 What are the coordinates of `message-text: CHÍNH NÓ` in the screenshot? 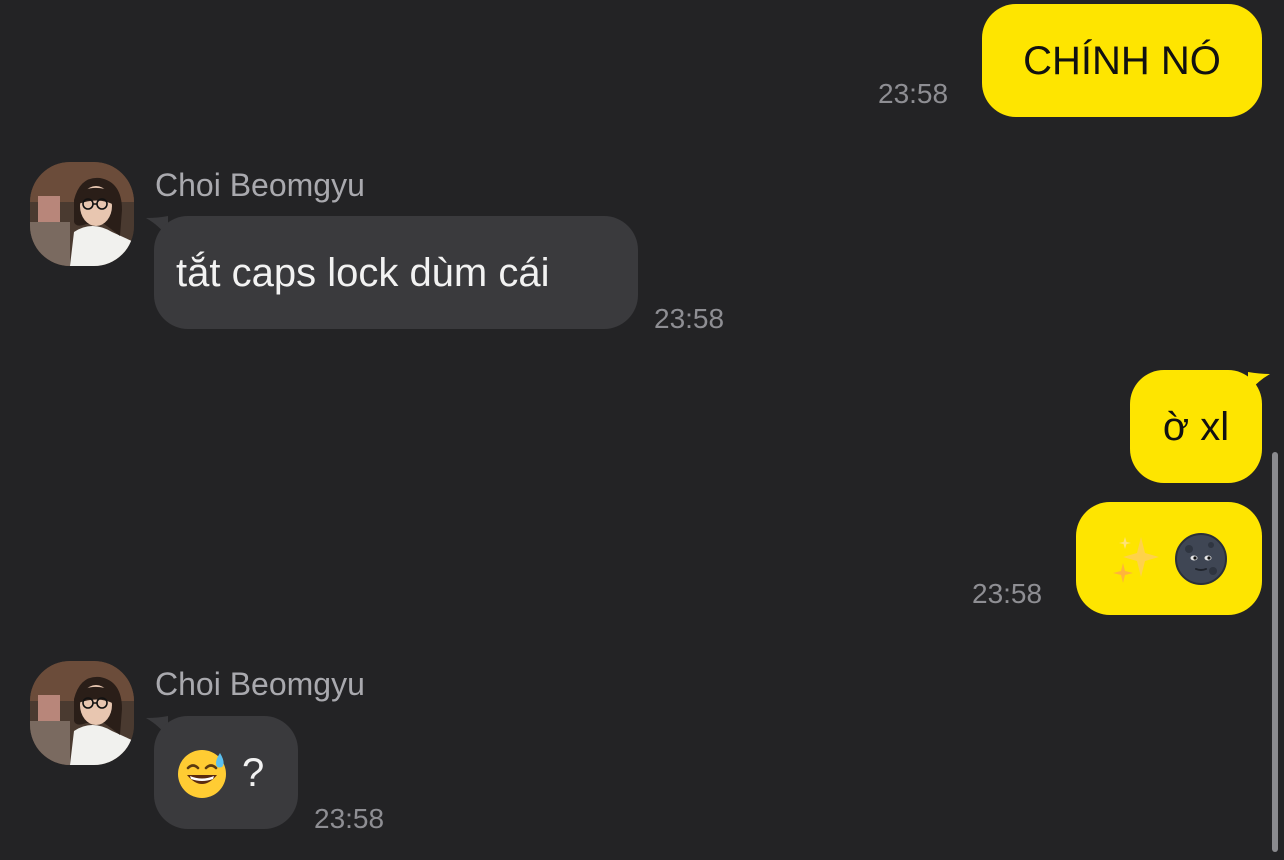 It's located at (1122, 60).